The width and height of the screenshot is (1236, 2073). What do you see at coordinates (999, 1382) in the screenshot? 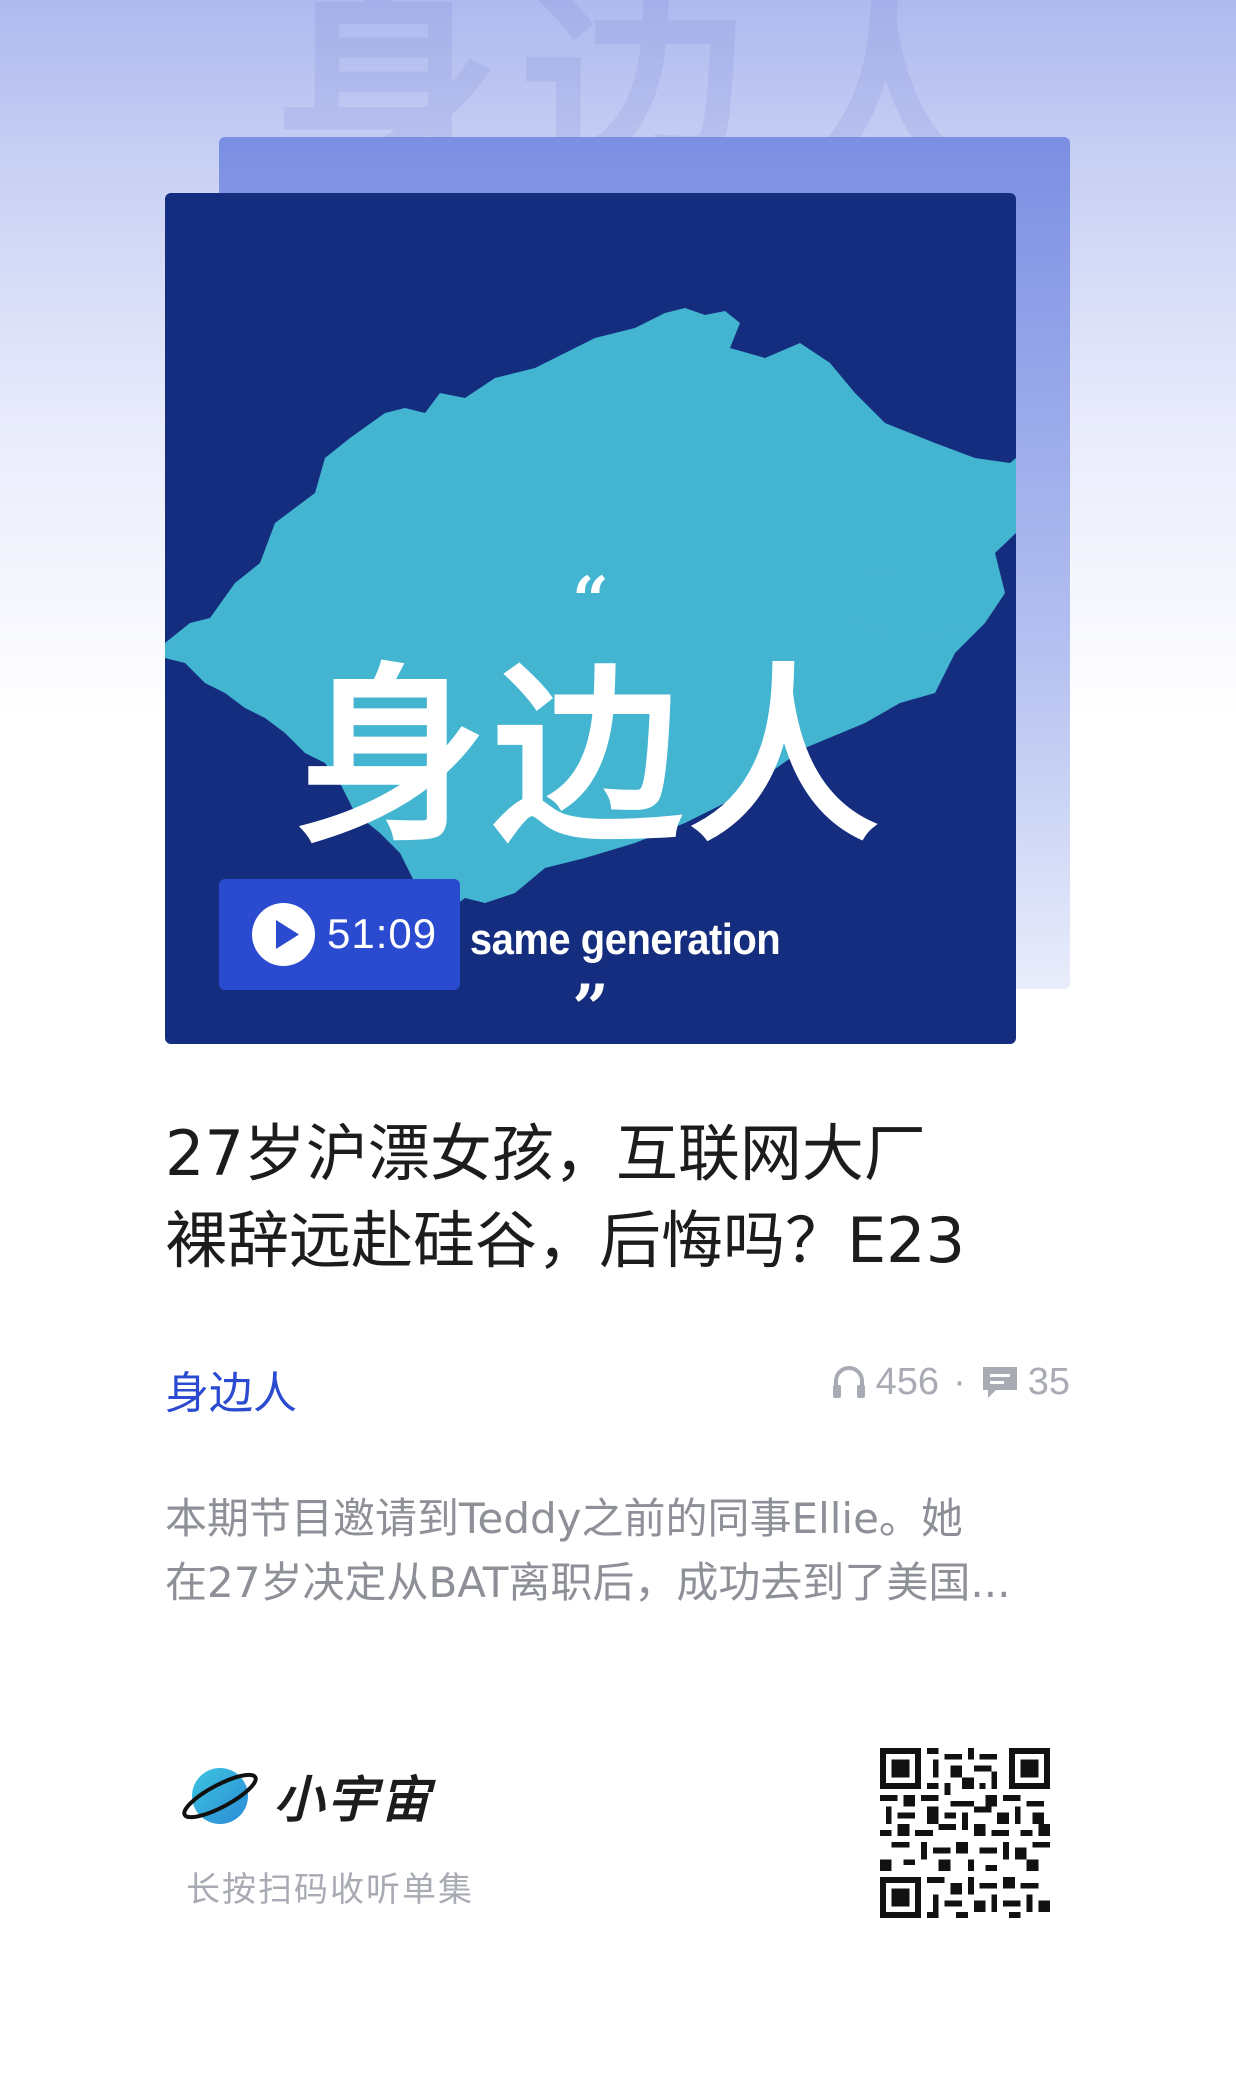
I see `comment-icon` at bounding box center [999, 1382].